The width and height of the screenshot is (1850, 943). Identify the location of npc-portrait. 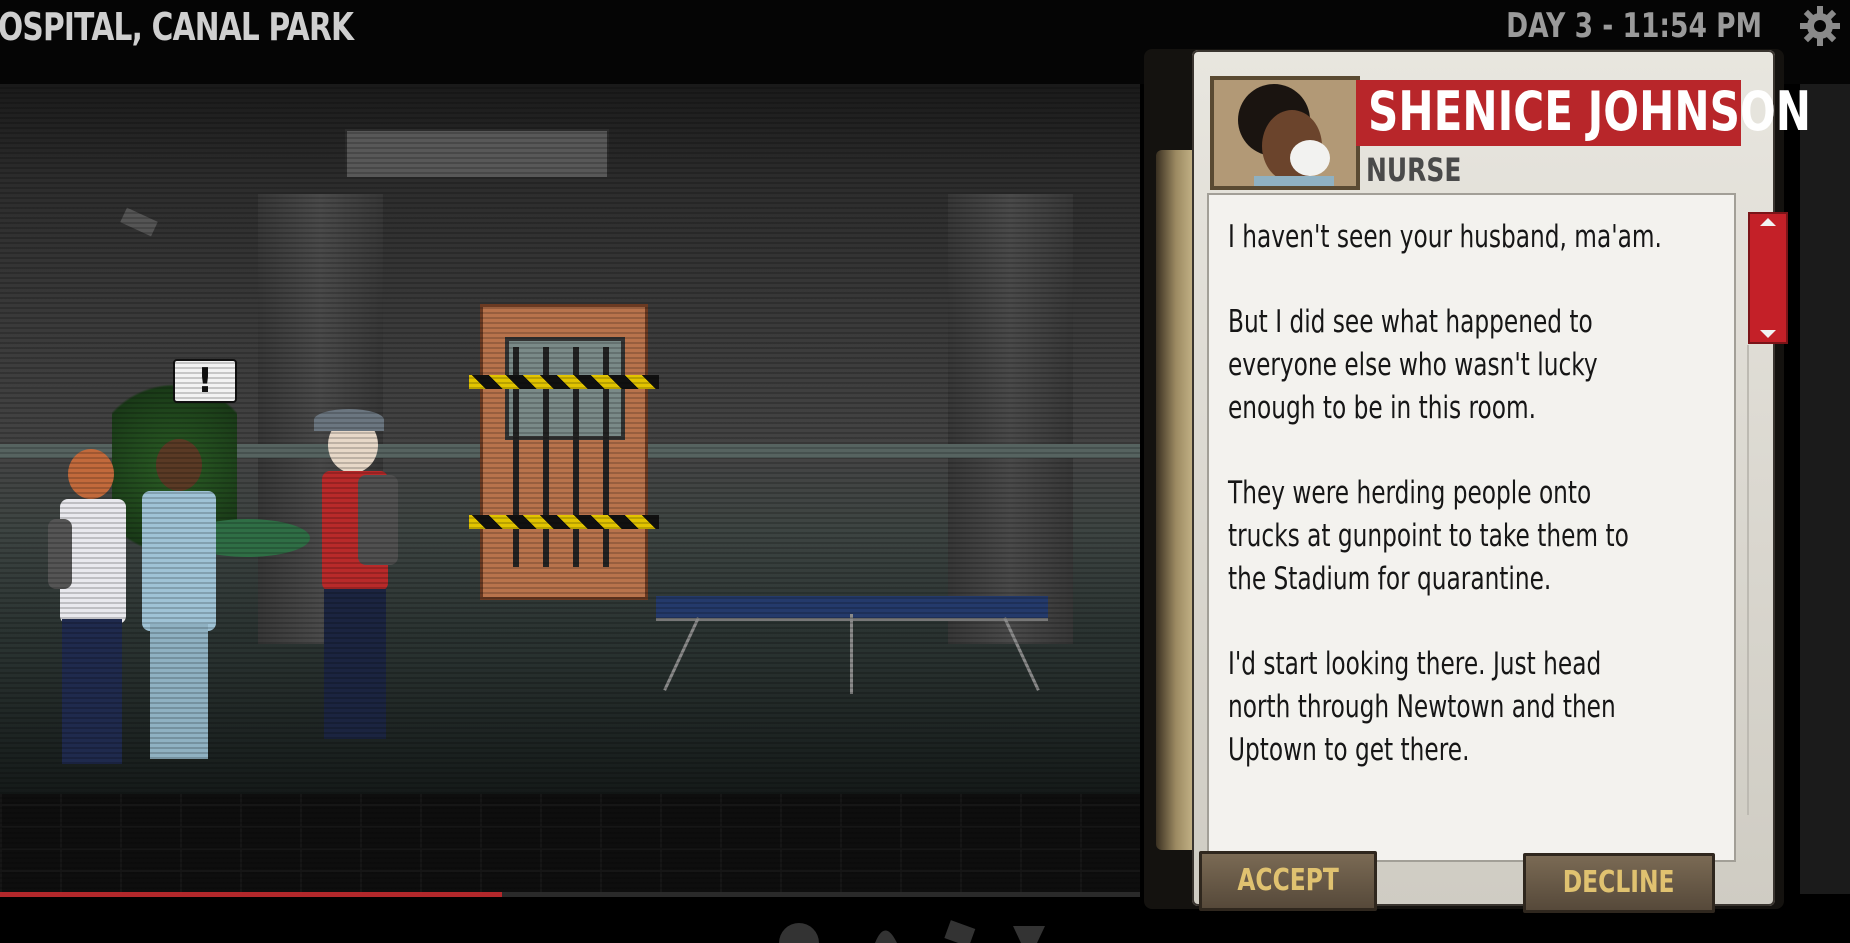
(1285, 133).